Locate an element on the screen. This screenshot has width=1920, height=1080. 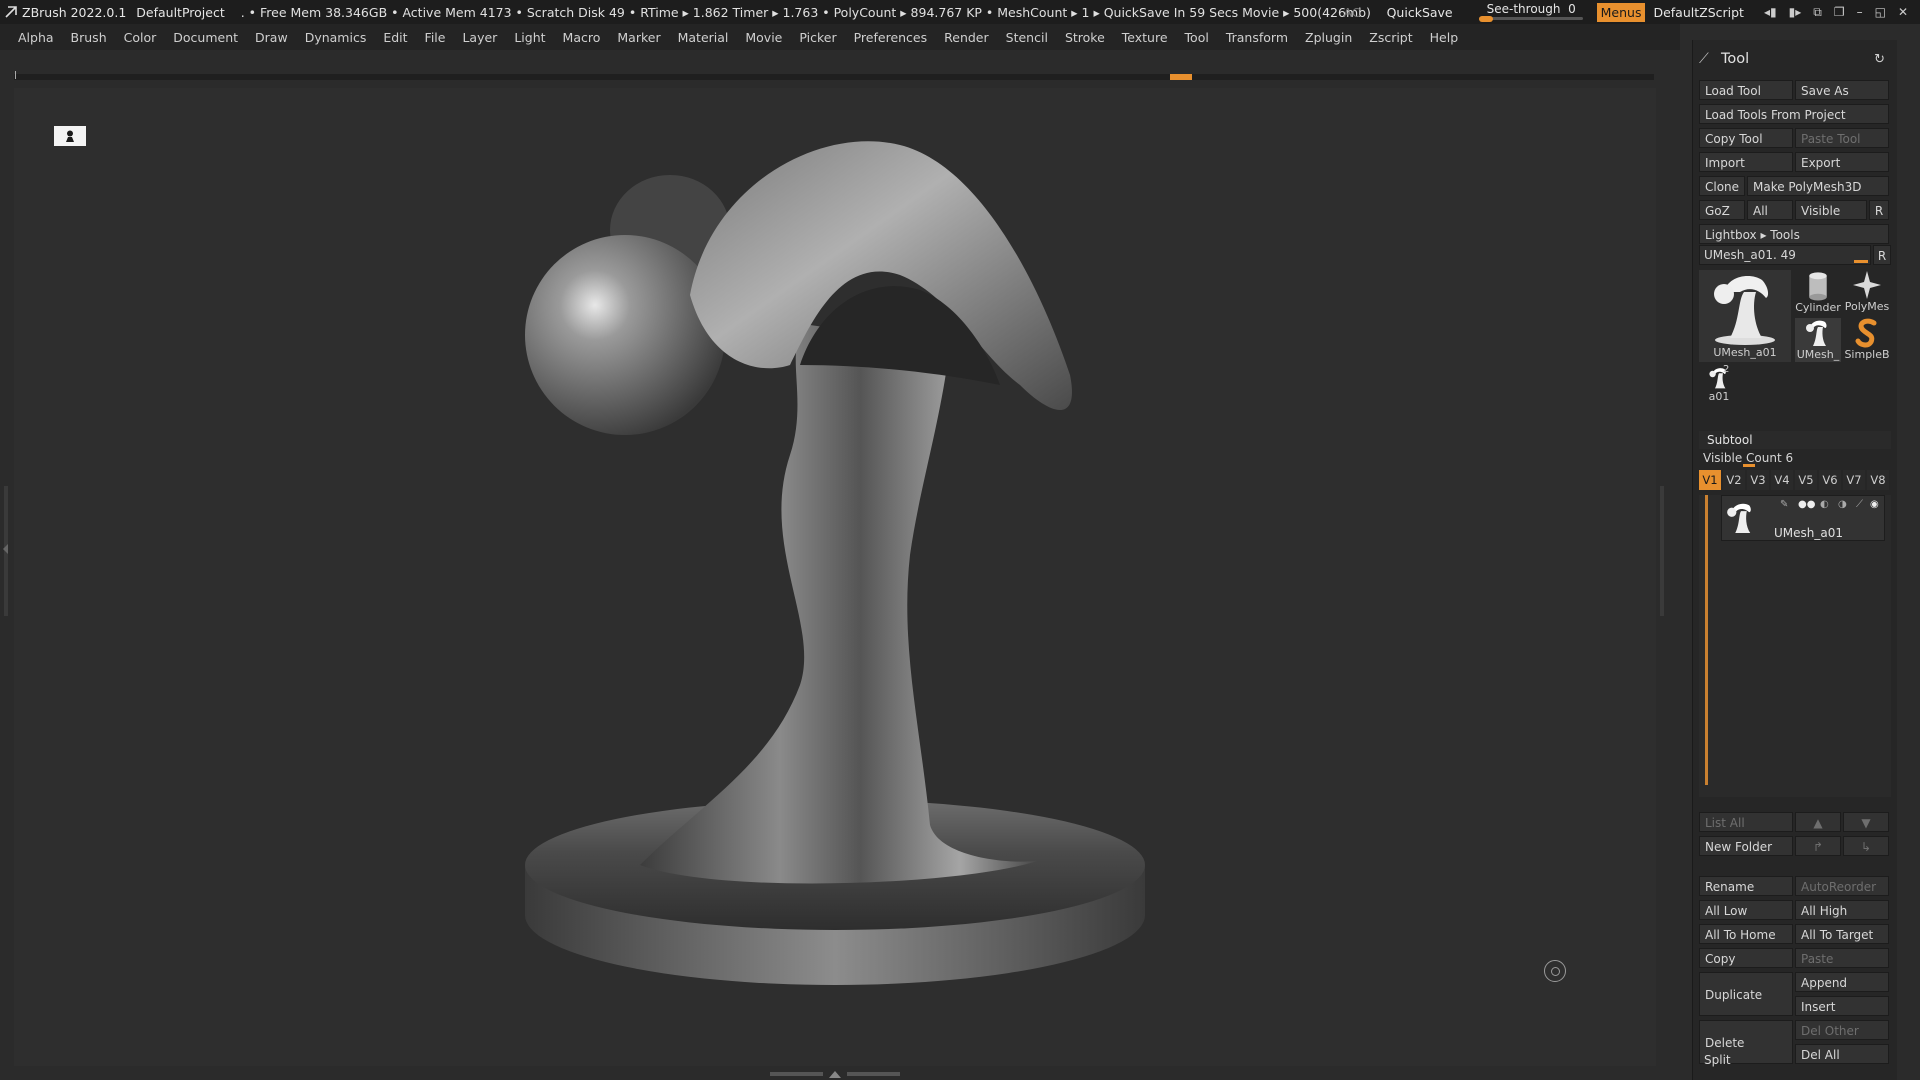
insert-button: Insert is located at coordinates (1842, 1006).